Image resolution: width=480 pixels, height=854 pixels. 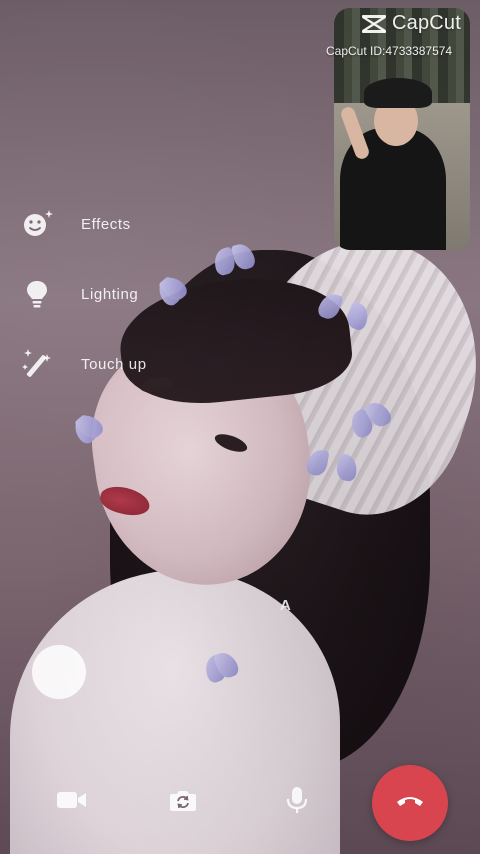 What do you see at coordinates (106, 224) in the screenshot?
I see `menu-label-effects: Effects` at bounding box center [106, 224].